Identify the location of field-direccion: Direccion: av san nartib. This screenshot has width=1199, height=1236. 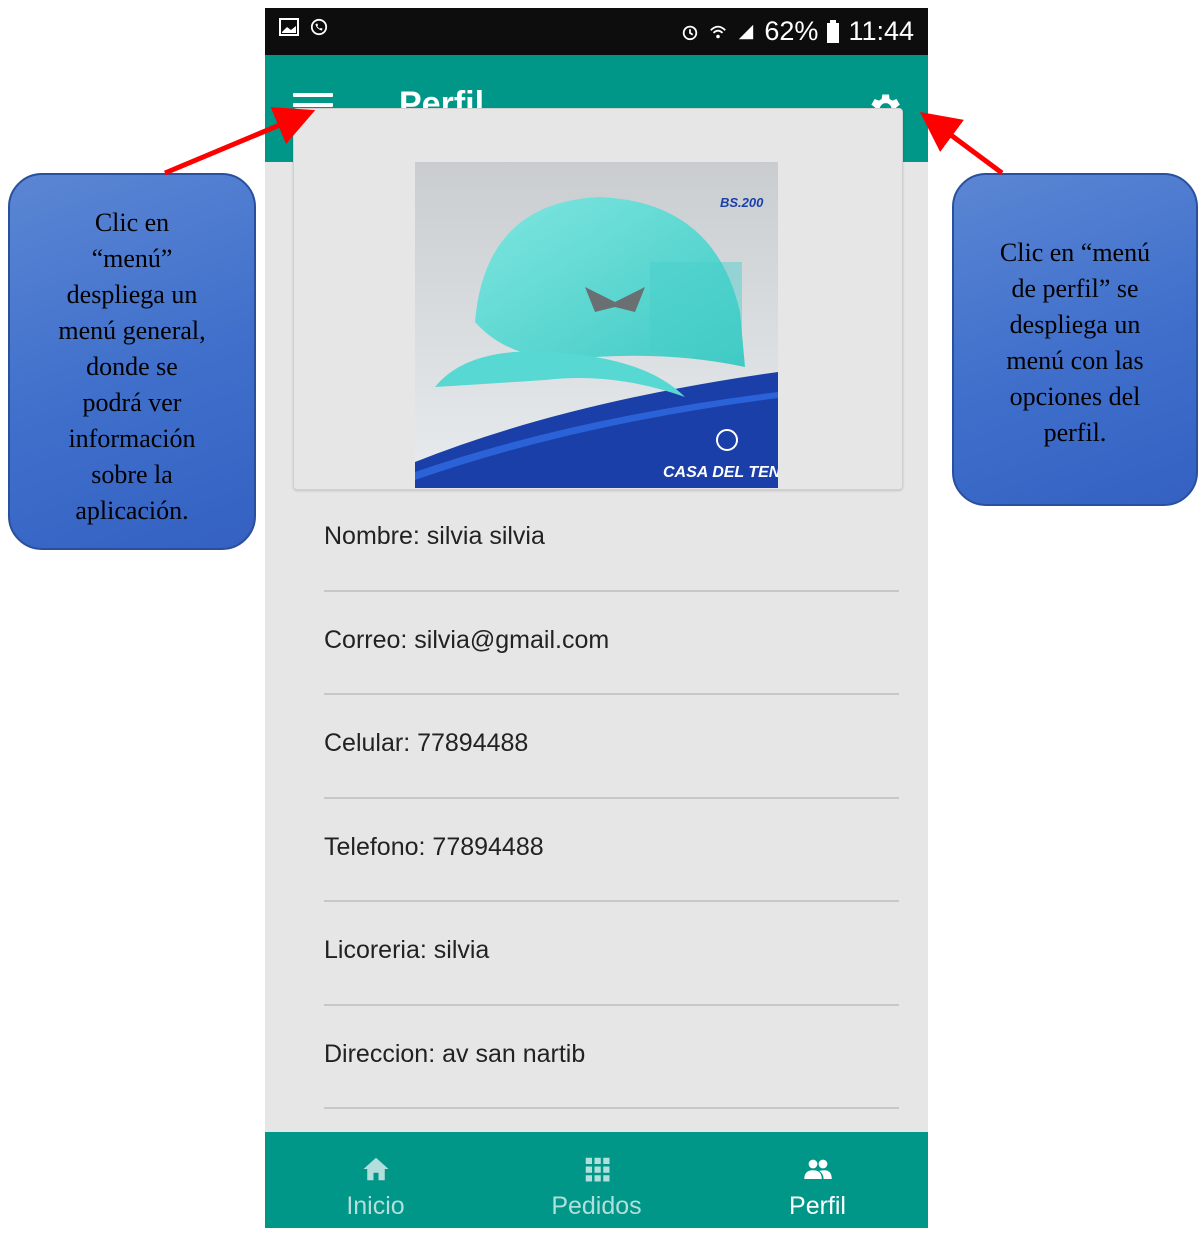
(611, 1057).